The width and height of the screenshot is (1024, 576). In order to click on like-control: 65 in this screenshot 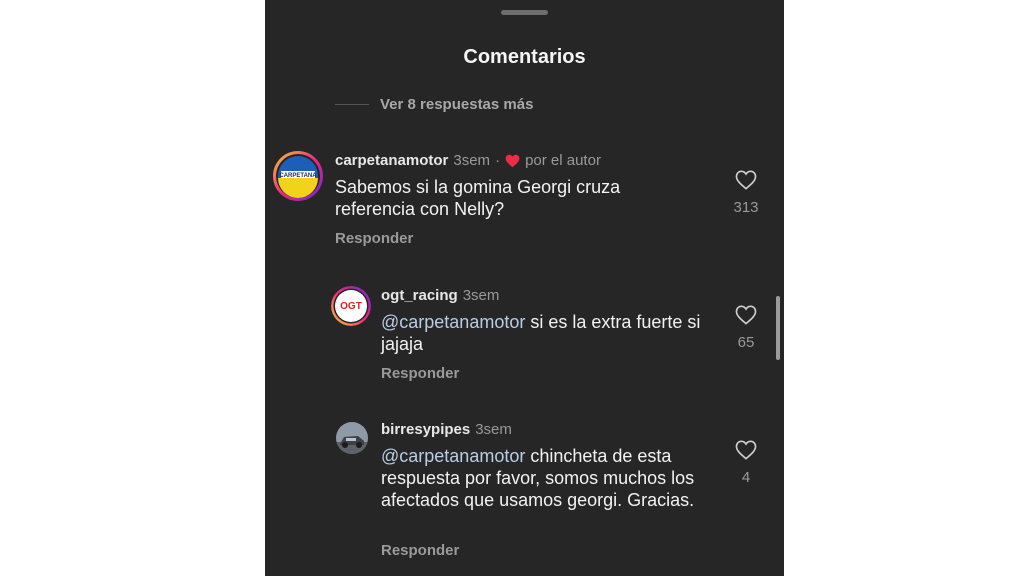, I will do `click(746, 328)`.